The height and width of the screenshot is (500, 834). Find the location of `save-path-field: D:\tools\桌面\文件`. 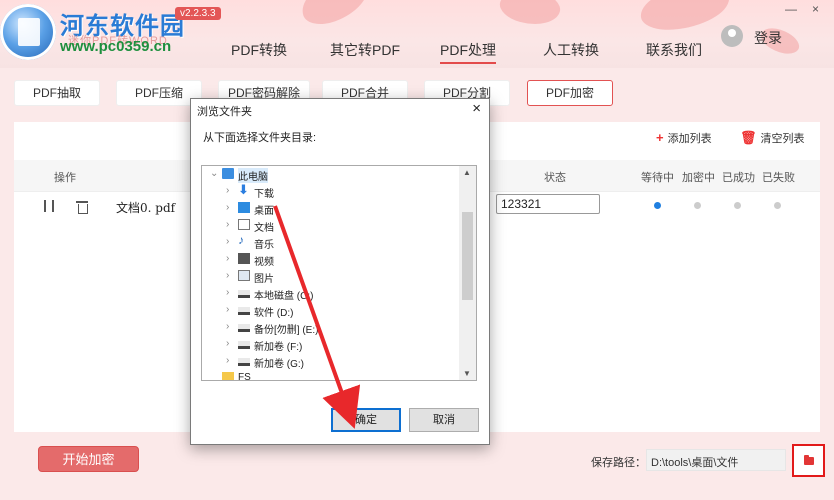

save-path-field: D:\tools\桌面\文件 is located at coordinates (716, 460).